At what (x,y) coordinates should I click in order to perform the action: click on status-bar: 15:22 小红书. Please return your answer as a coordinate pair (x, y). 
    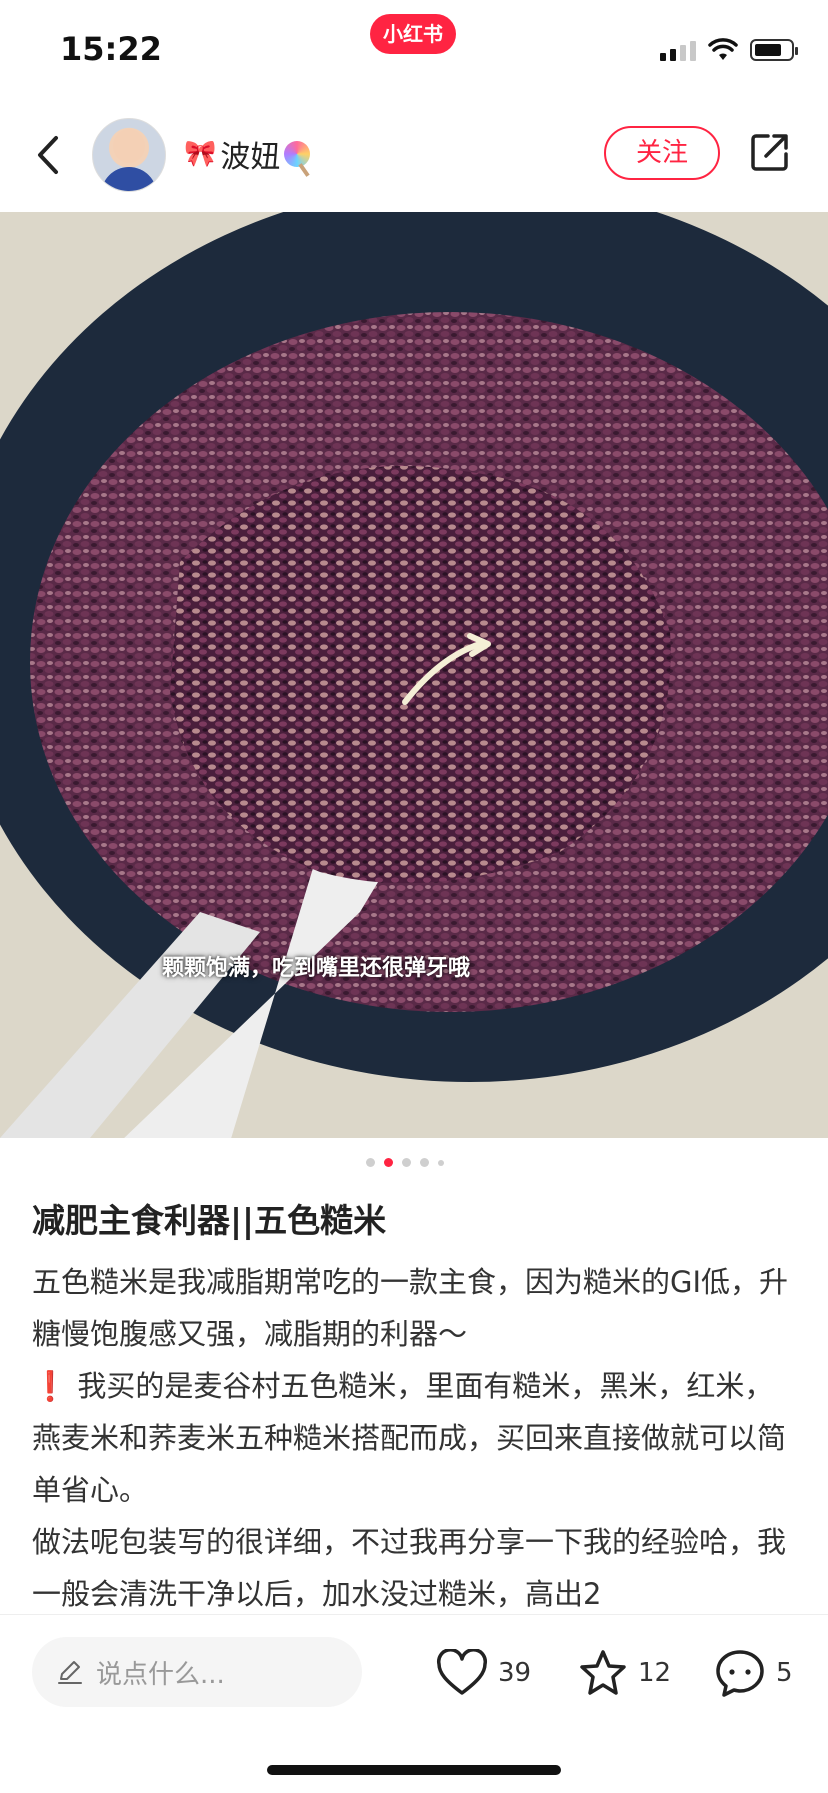
    Looking at the image, I should click on (414, 50).